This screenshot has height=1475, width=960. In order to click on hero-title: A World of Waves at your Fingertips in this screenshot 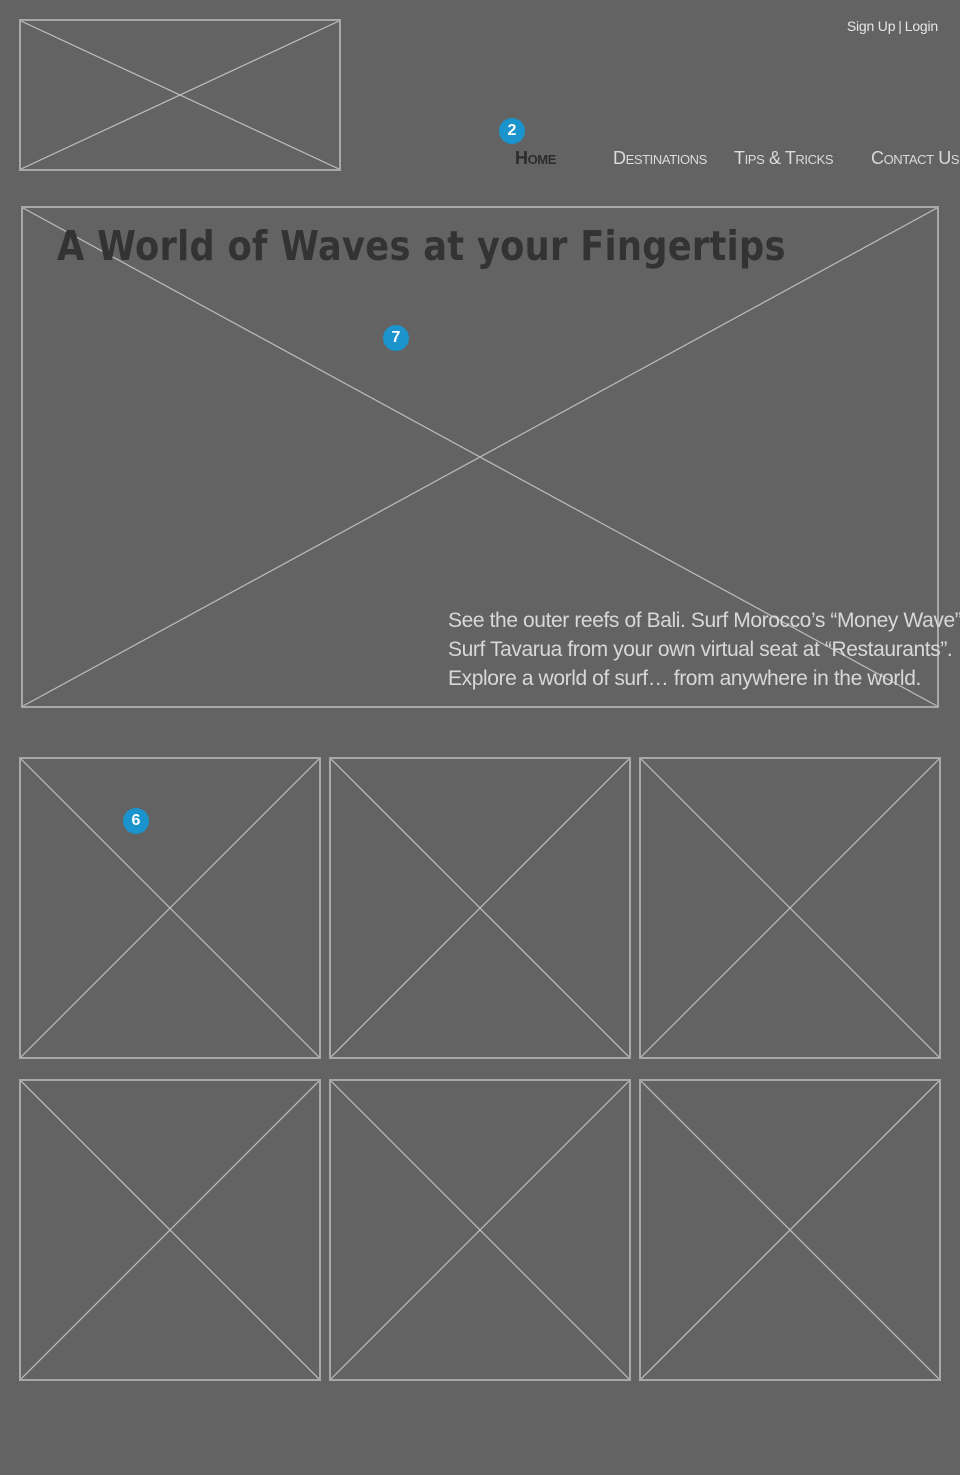, I will do `click(421, 246)`.